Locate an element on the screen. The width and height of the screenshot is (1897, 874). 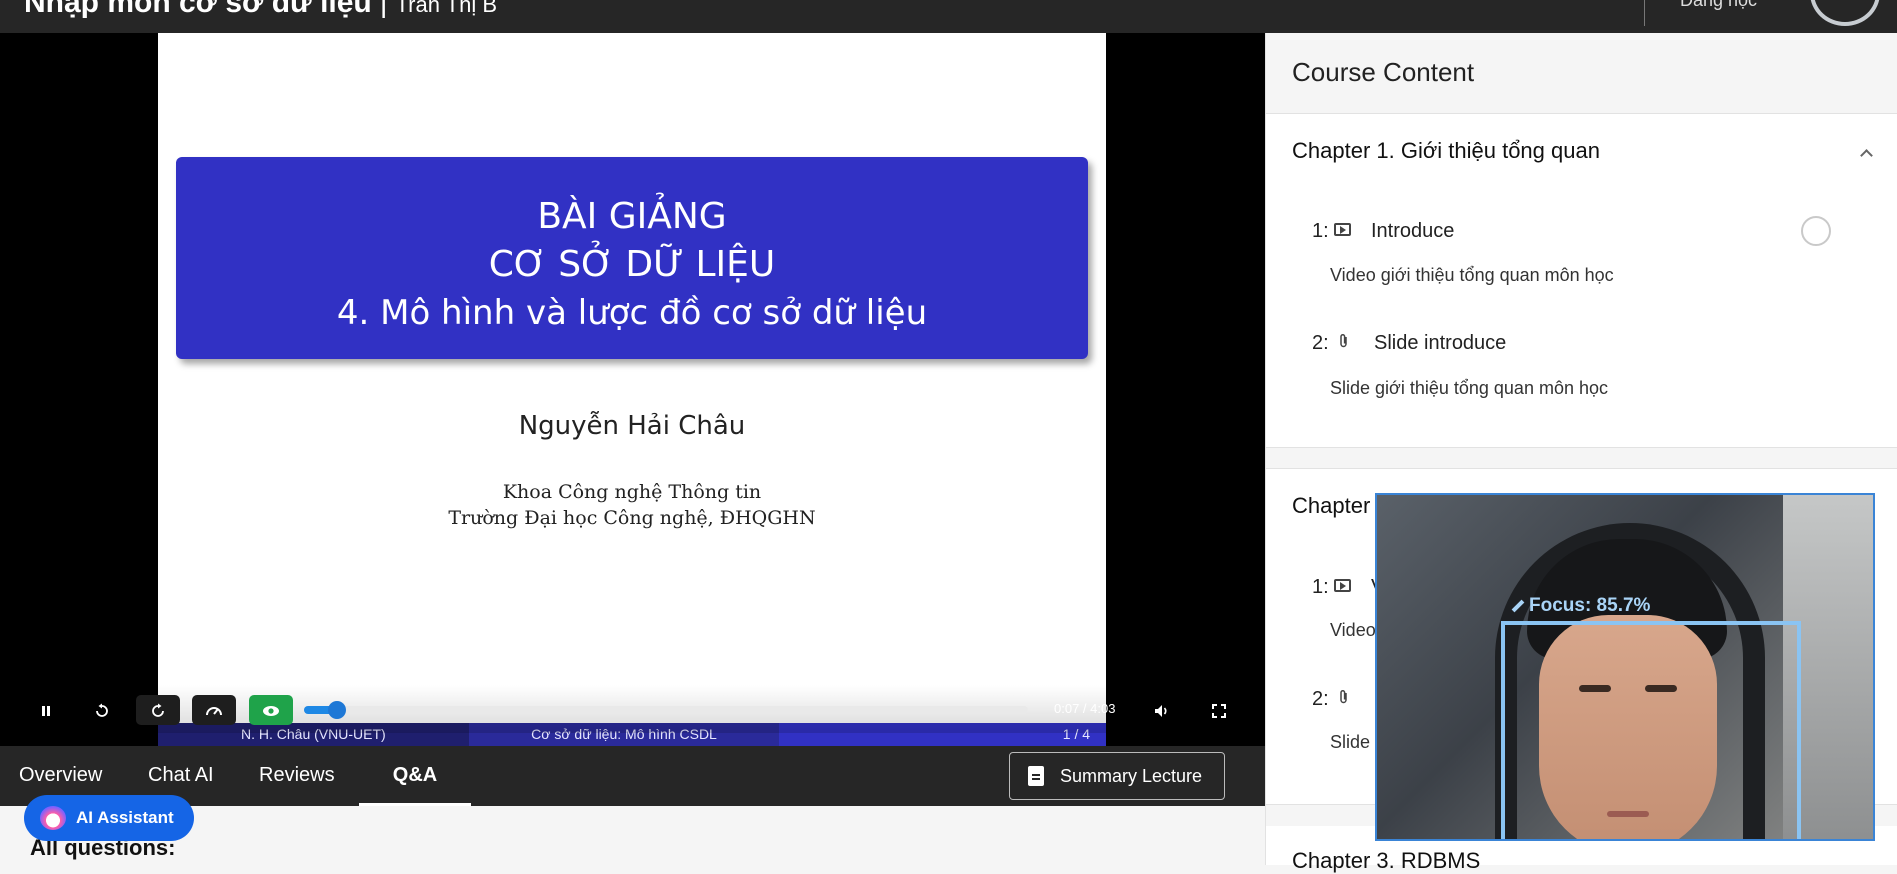
speed-button is located at coordinates (214, 710).